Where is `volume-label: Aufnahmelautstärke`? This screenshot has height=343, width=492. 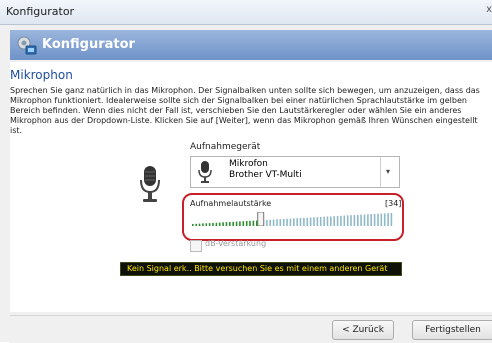
volume-label: Aufnahmelautstärke is located at coordinates (231, 203).